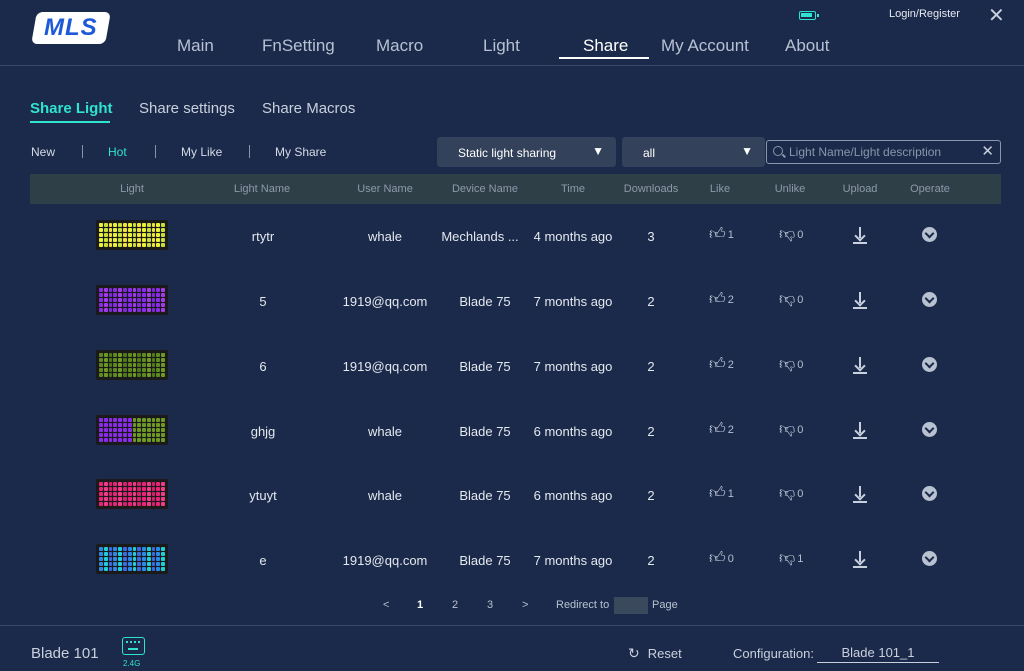  Describe the element at coordinates (501, 46) in the screenshot. I see `nav-item-light: Light` at that location.